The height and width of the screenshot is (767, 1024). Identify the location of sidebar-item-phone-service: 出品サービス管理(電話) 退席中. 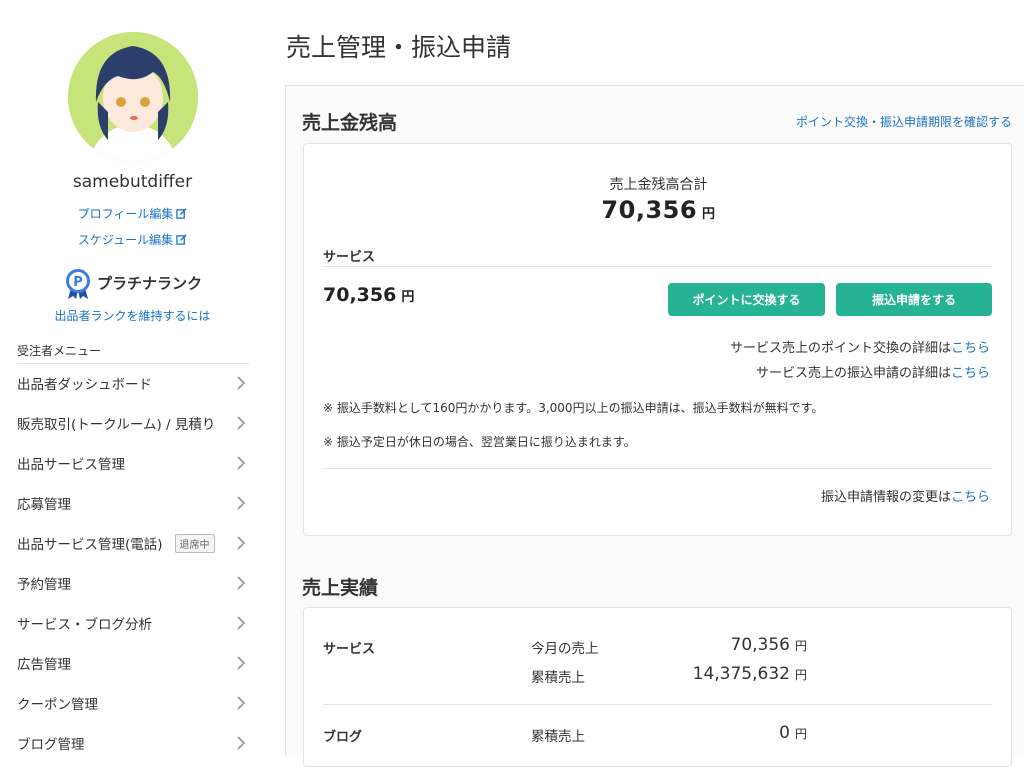
(132, 543).